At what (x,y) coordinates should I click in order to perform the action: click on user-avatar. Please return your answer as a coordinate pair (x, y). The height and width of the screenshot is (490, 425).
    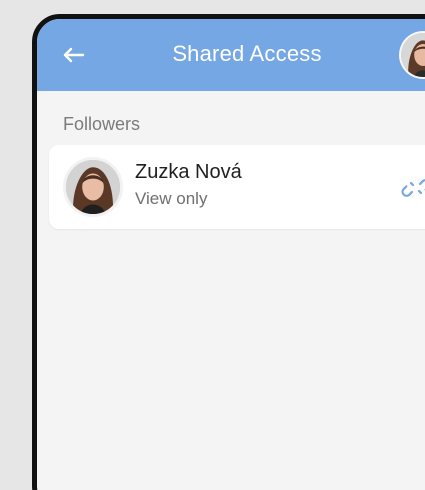
    Looking at the image, I should click on (412, 55).